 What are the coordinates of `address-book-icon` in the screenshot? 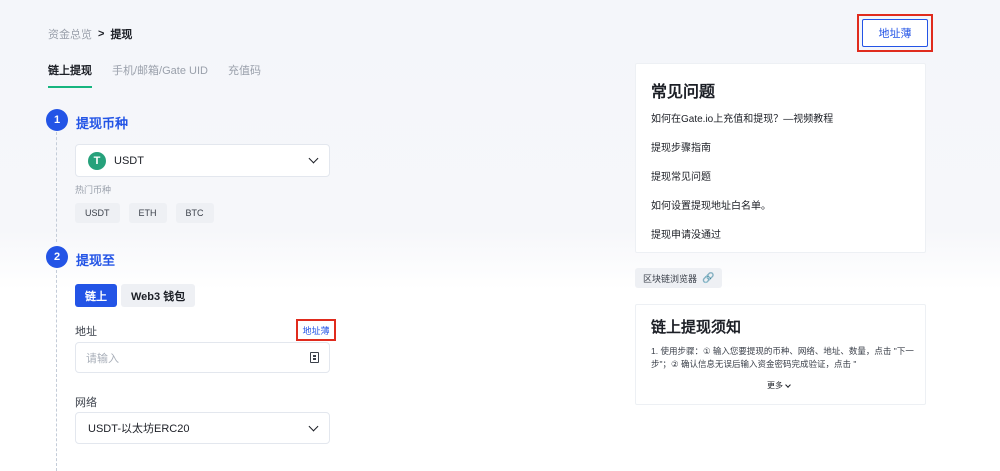 It's located at (314, 357).